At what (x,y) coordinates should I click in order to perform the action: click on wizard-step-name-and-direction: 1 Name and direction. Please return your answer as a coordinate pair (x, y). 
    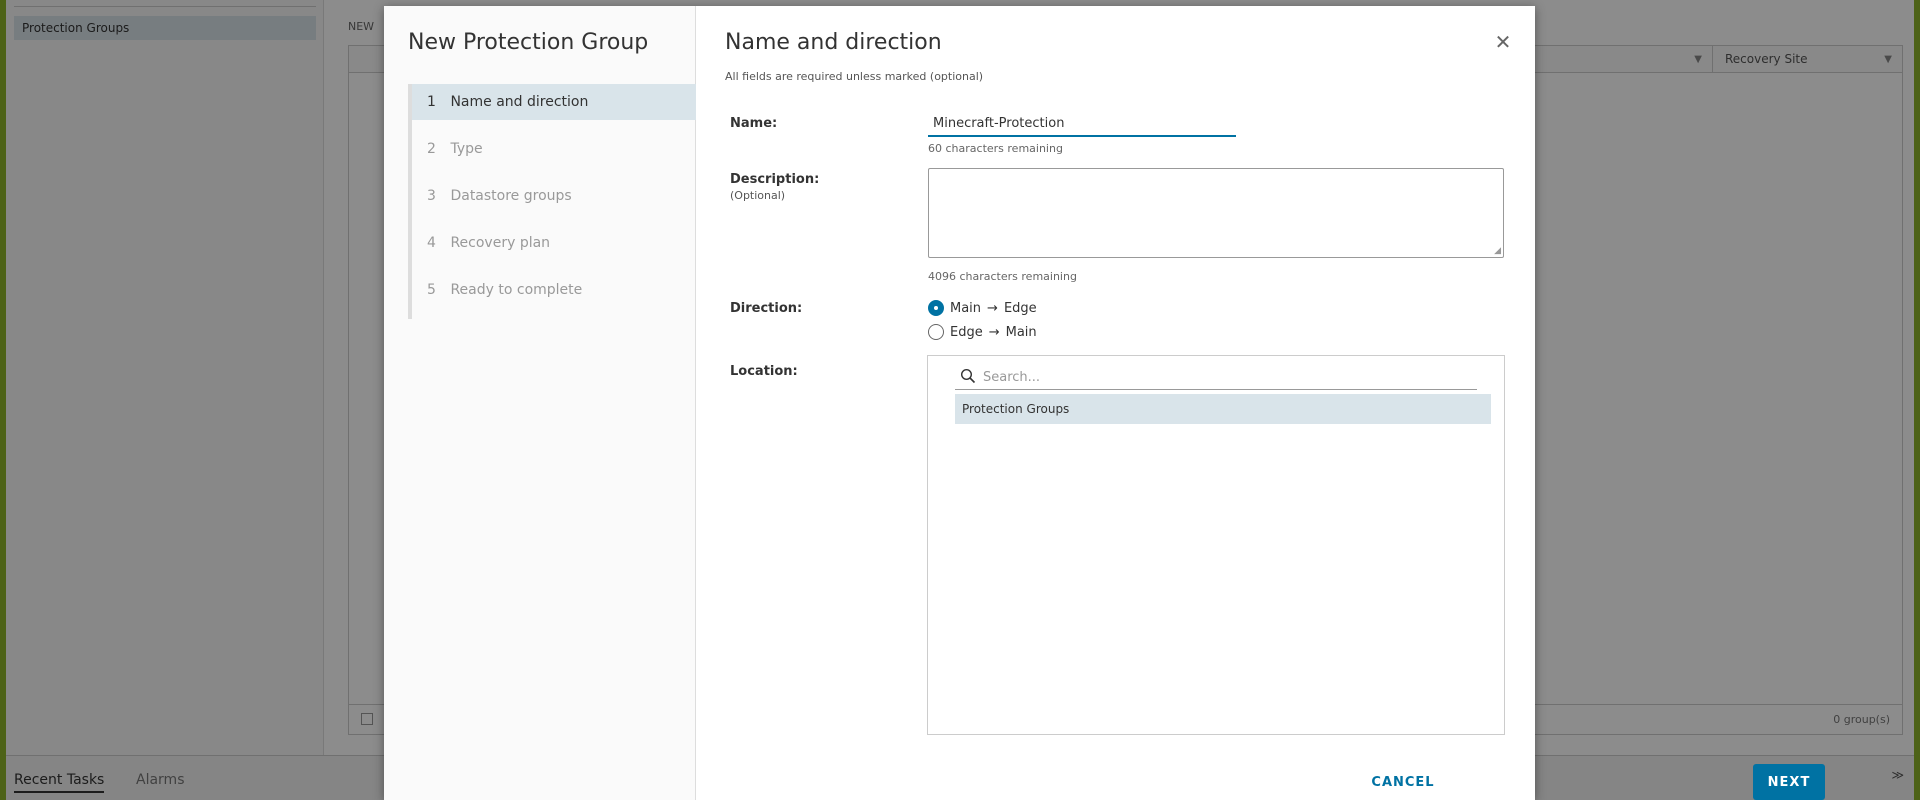
    Looking at the image, I should click on (554, 102).